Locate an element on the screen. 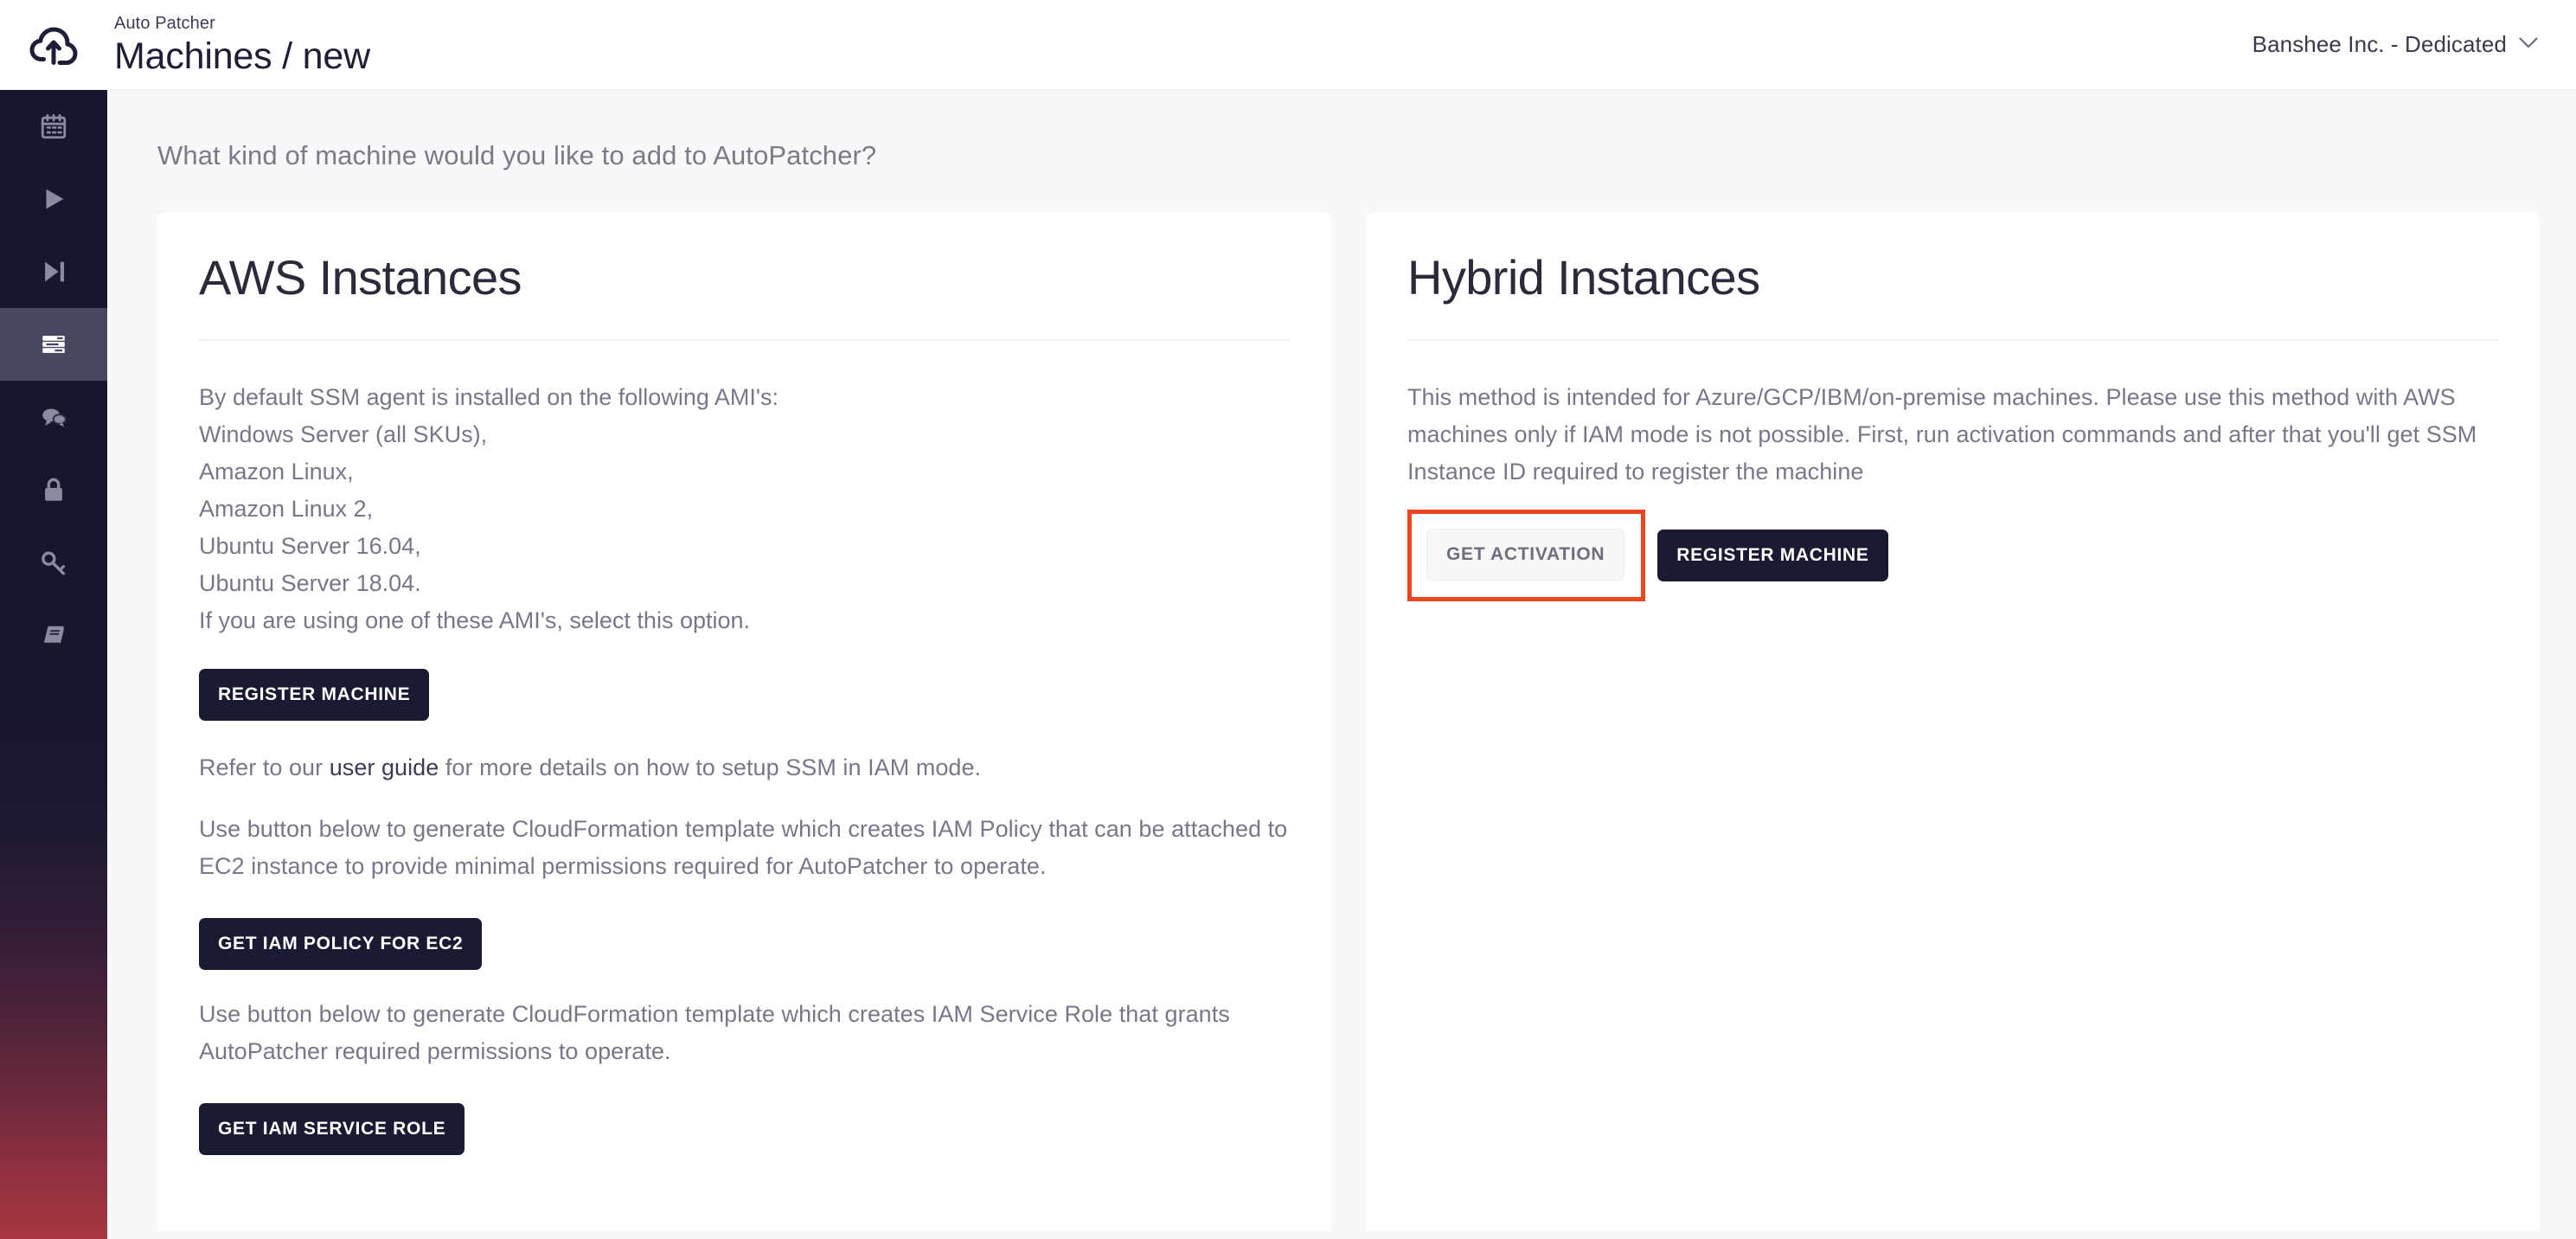 The width and height of the screenshot is (2576, 1239). aws-card-title: AWS Instances is located at coordinates (360, 277).